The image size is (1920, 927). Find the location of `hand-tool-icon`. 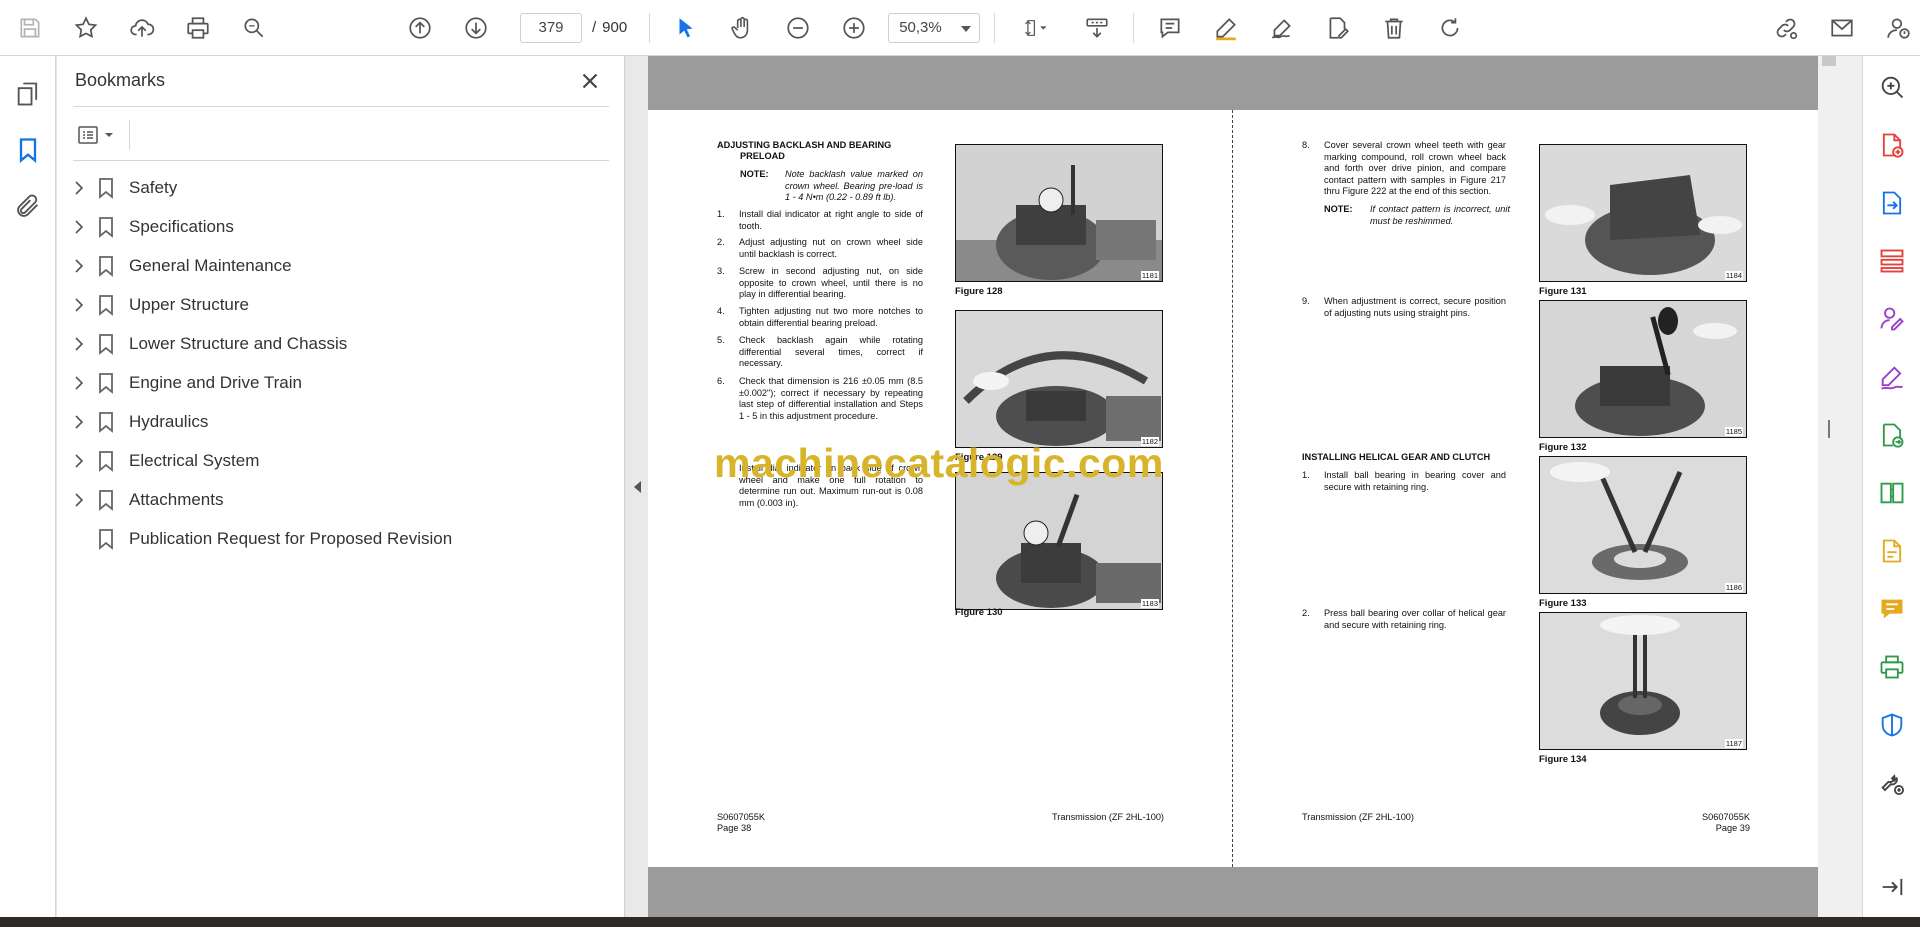

hand-tool-icon is located at coordinates (742, 28).